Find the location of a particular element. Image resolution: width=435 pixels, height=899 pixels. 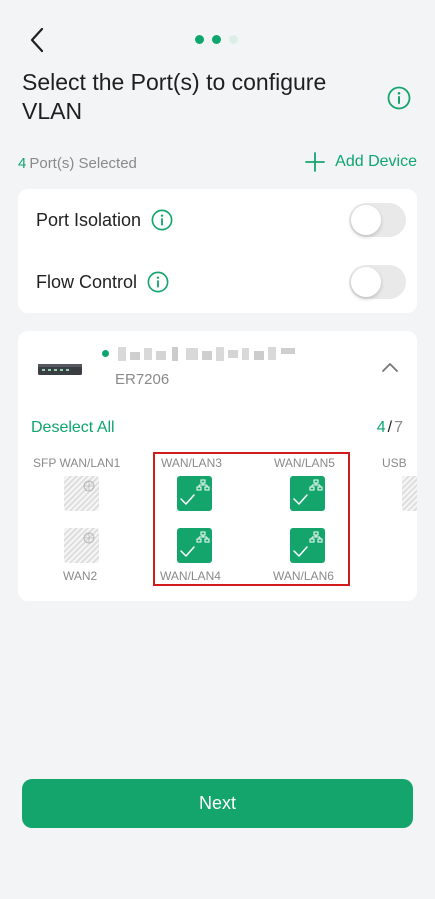

flow-control-row: Flow Control is located at coordinates (217, 282).